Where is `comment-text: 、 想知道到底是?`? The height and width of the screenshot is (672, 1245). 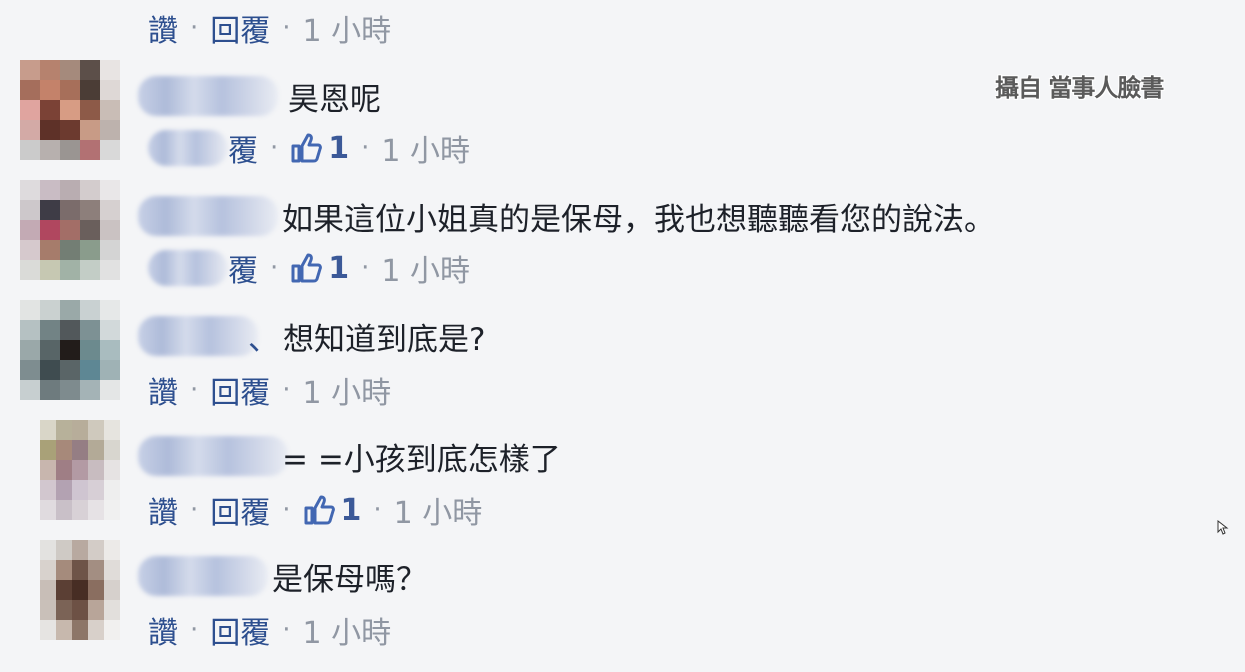 comment-text: 、 想知道到底是? is located at coordinates (366, 336).